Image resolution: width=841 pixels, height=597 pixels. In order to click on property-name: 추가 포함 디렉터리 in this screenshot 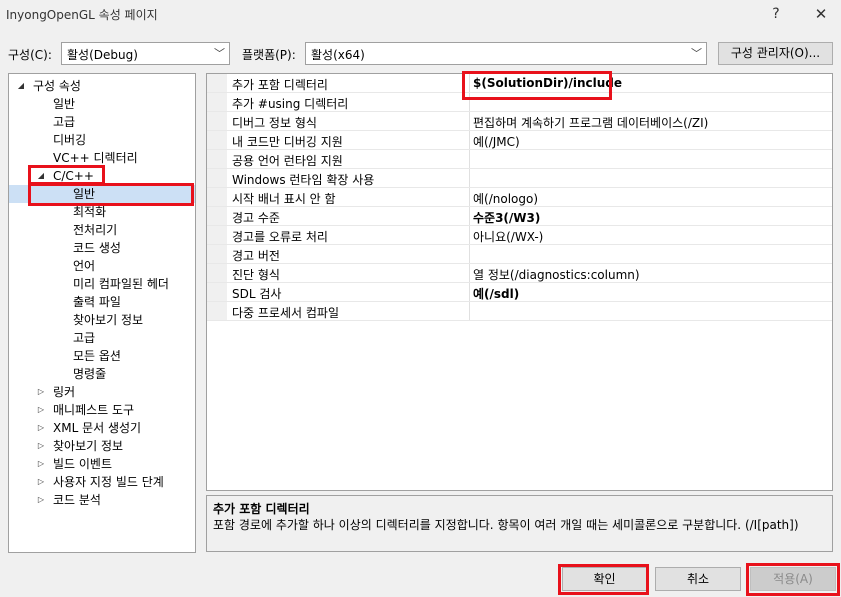, I will do `click(280, 85)`.